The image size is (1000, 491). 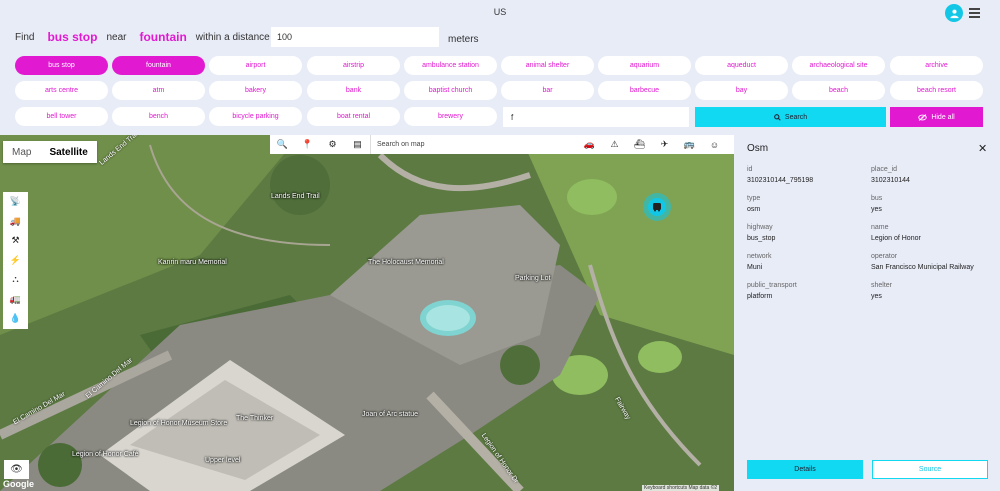 What do you see at coordinates (255, 65) in the screenshot?
I see `category-chip: airport` at bounding box center [255, 65].